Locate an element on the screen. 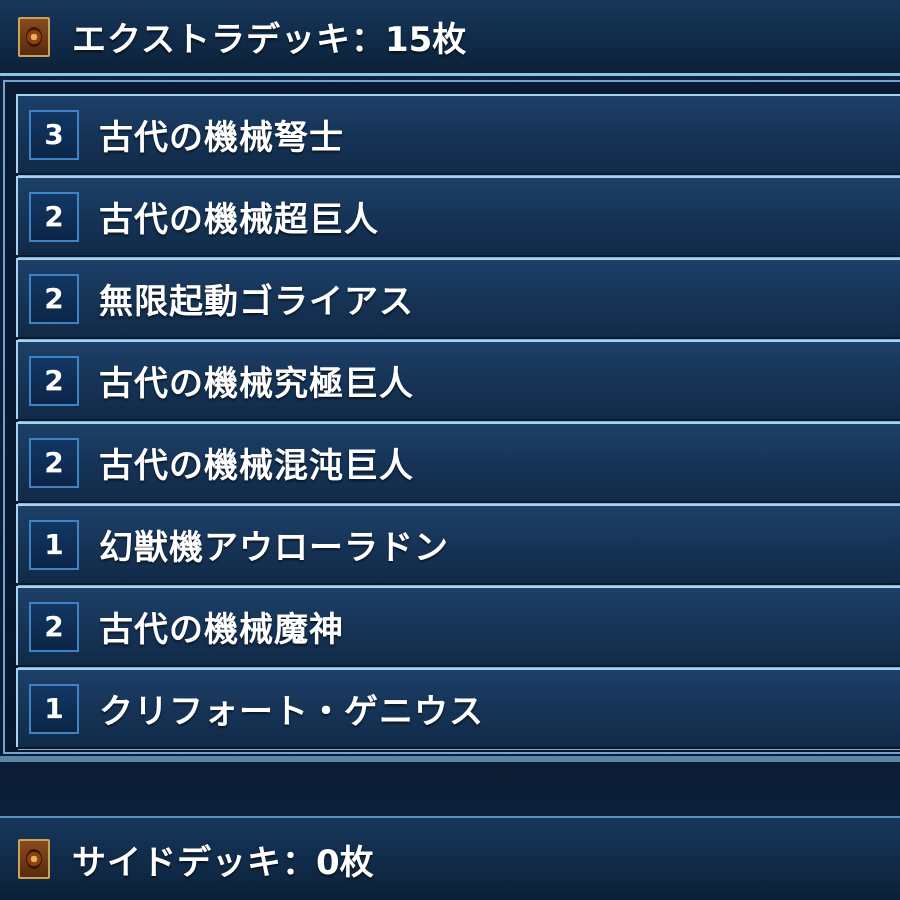  side-deck-title: サイドデッキ is located at coordinates (177, 862).